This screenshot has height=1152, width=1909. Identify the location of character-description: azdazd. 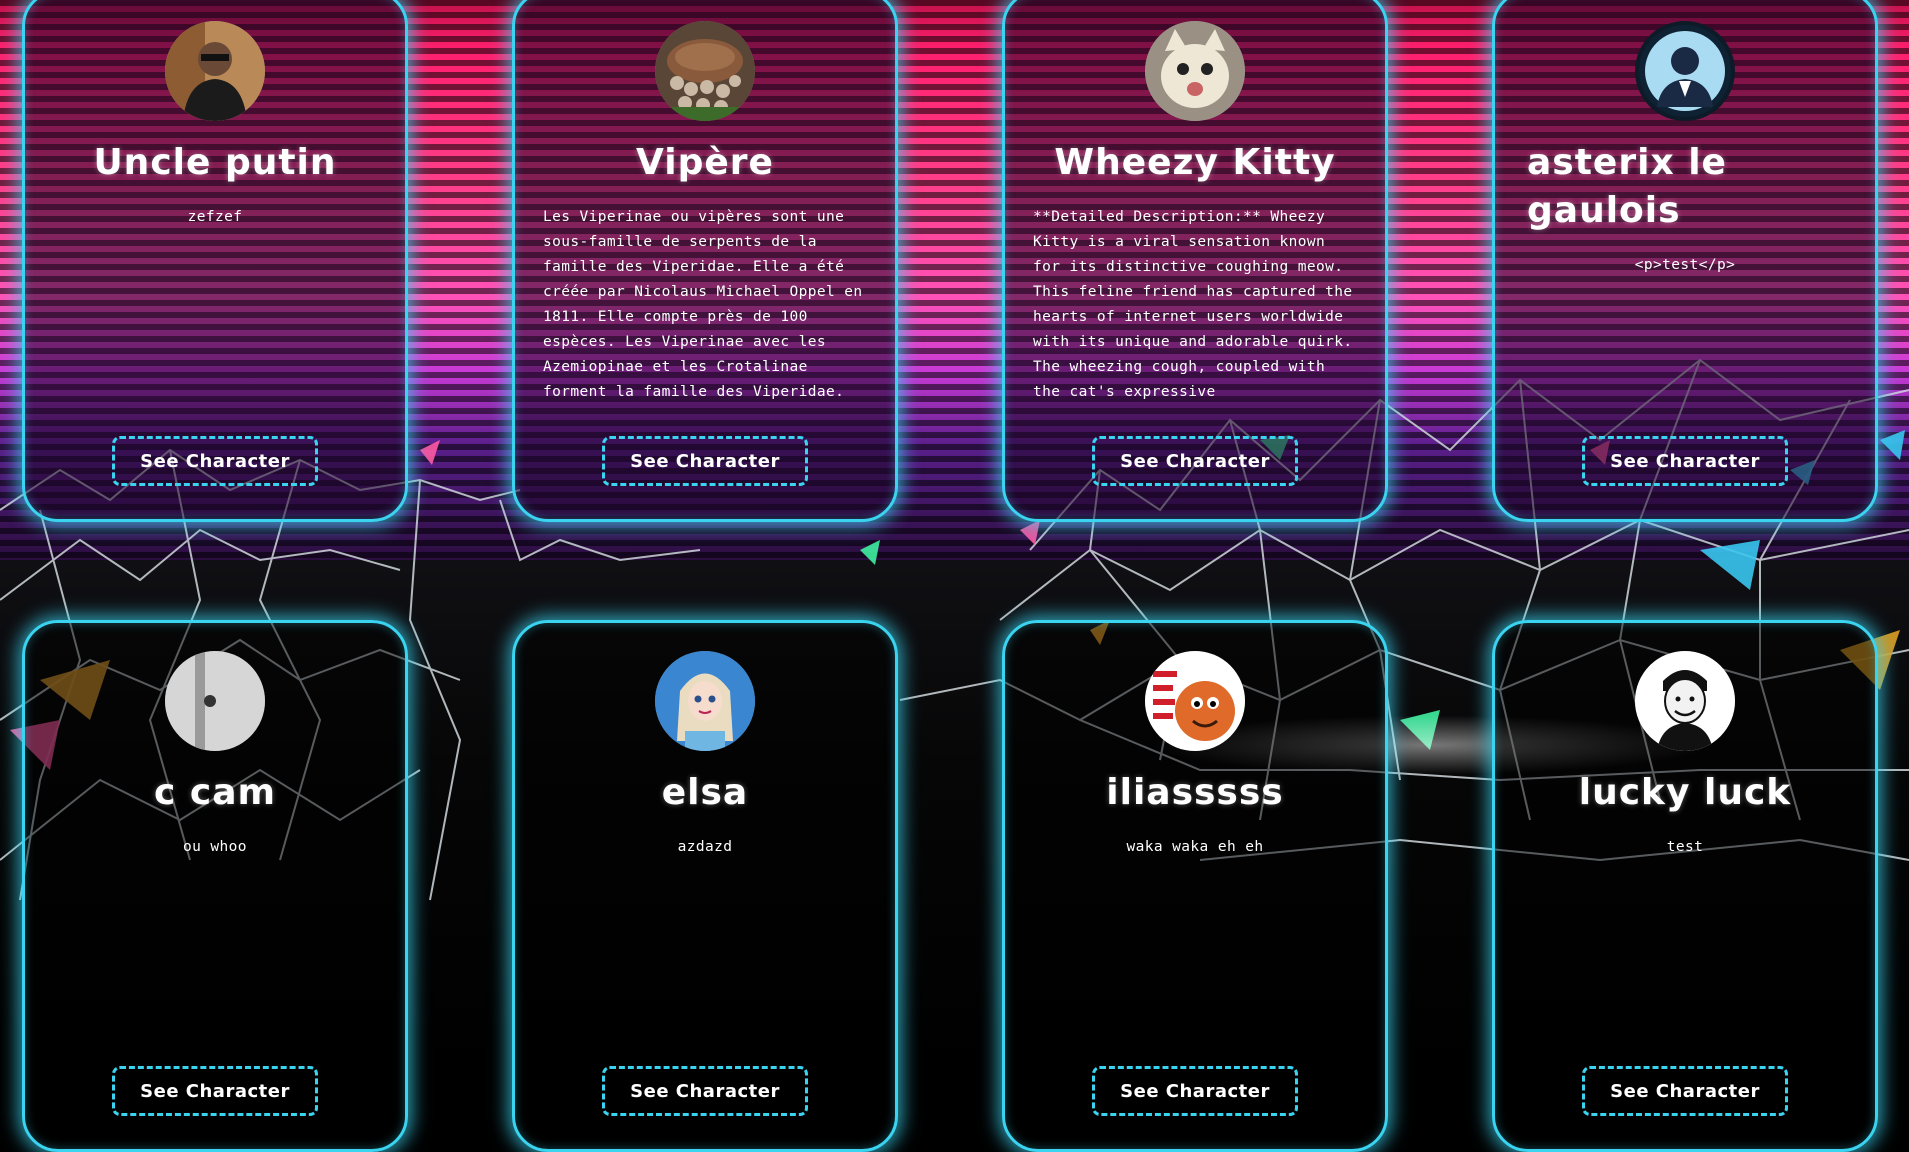
(705, 847).